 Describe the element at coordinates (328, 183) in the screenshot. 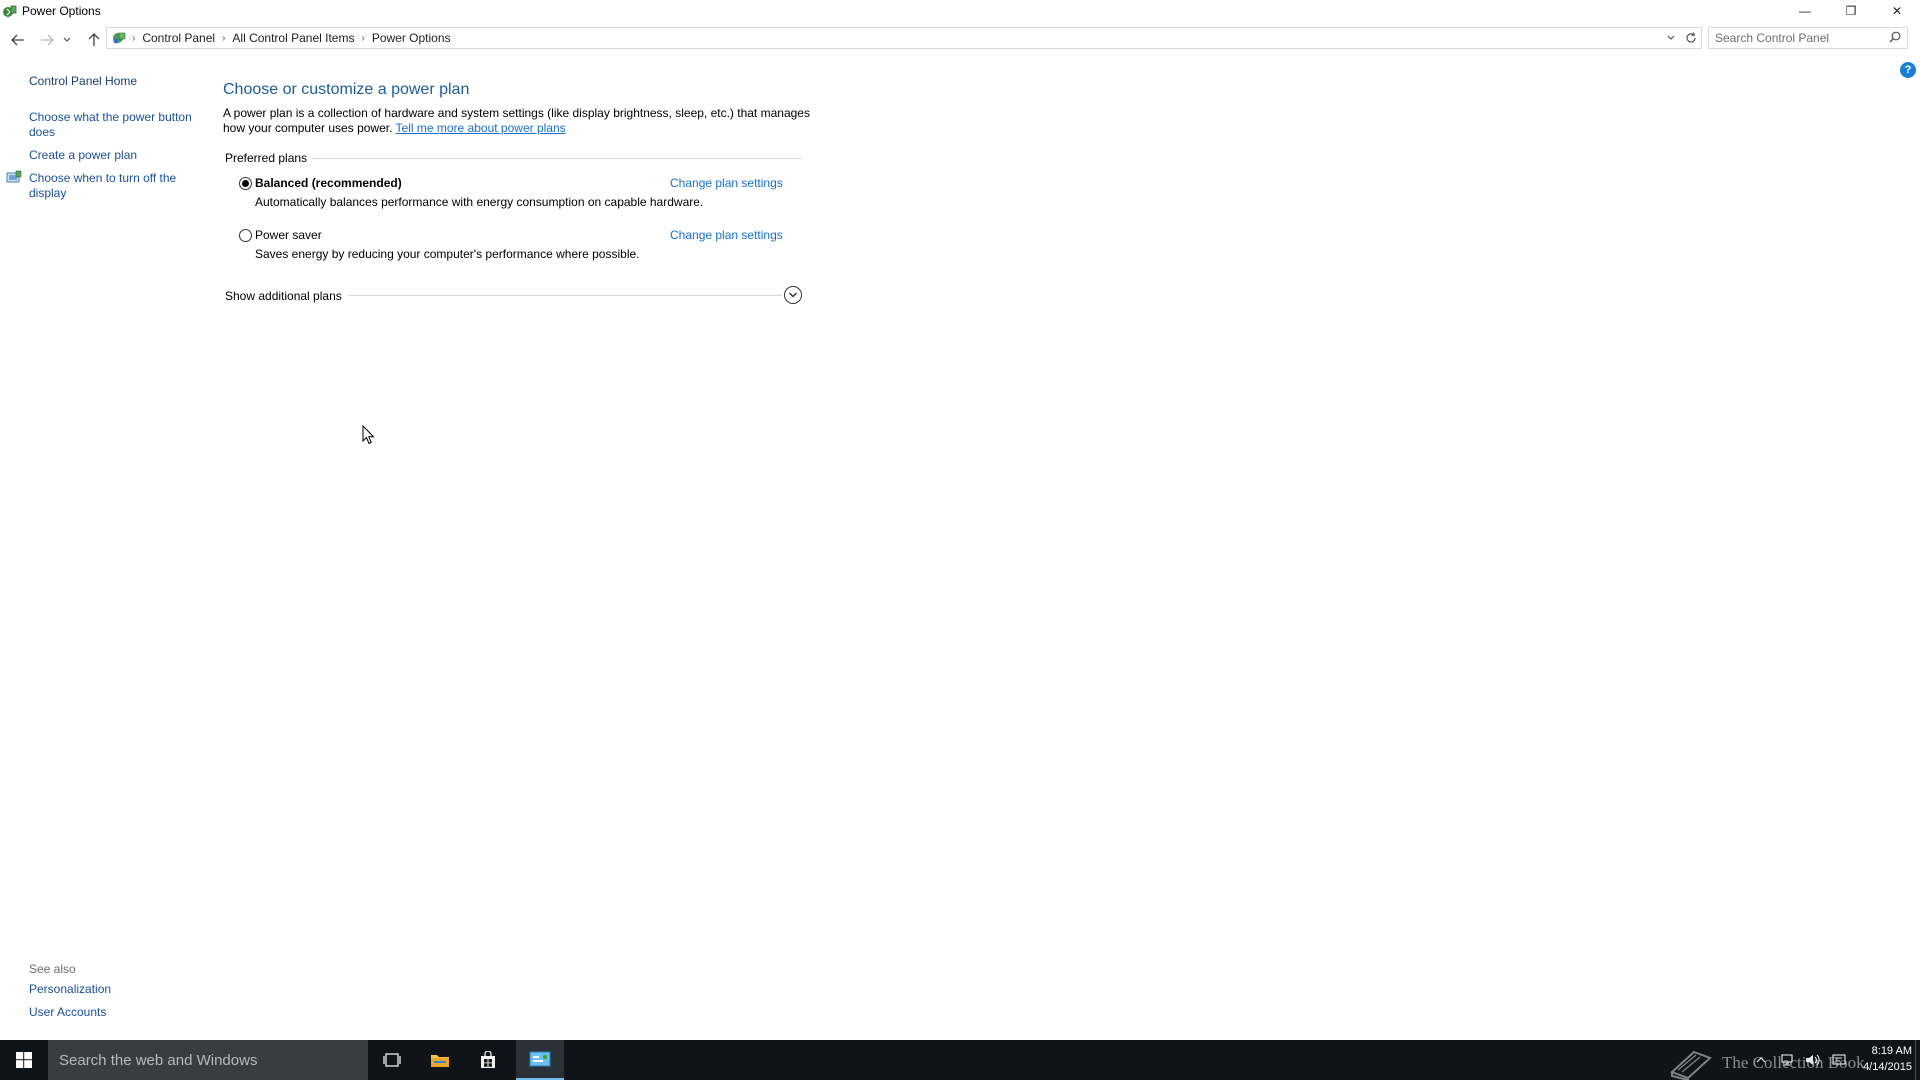

I see `balanced-plan-name: Balanced (recommended)` at that location.